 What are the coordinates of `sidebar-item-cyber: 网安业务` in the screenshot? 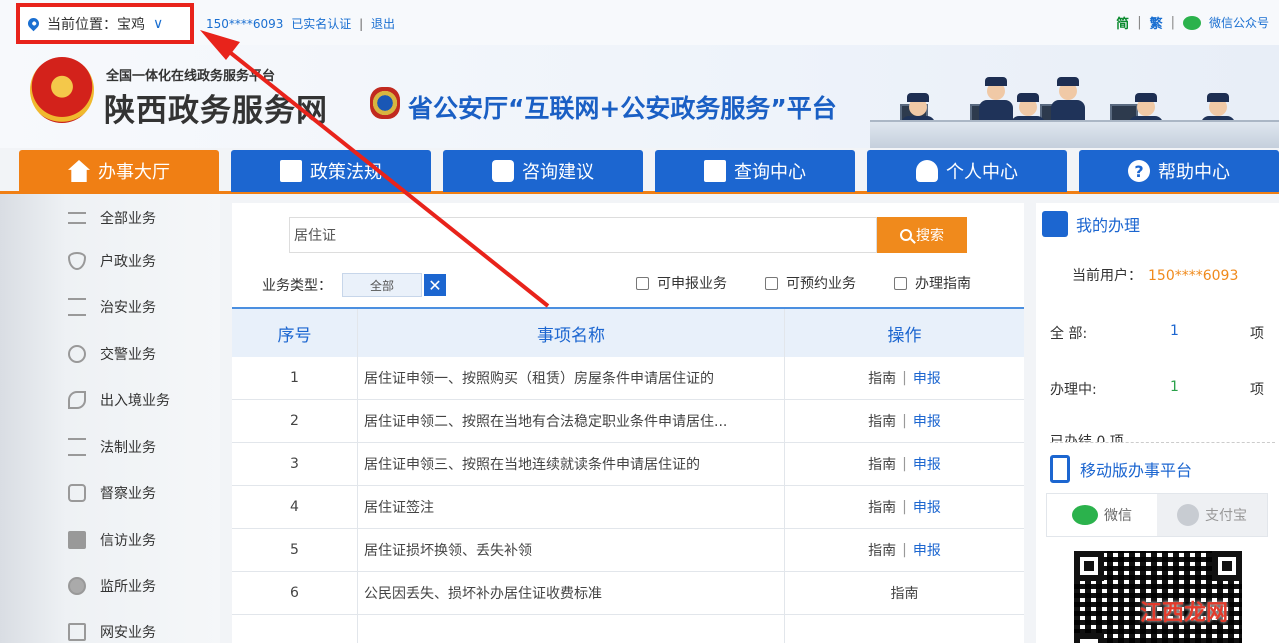 It's located at (112, 632).